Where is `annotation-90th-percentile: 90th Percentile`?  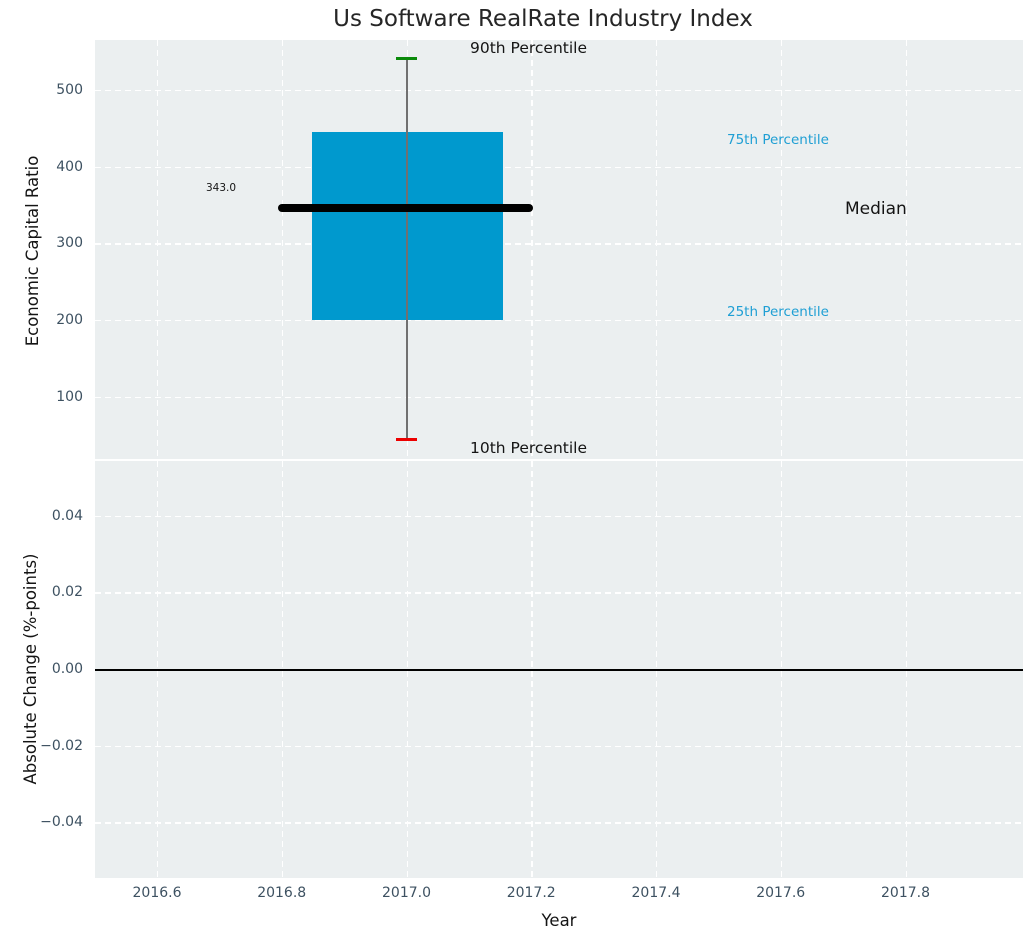
annotation-90th-percentile: 90th Percentile is located at coordinates (529, 48).